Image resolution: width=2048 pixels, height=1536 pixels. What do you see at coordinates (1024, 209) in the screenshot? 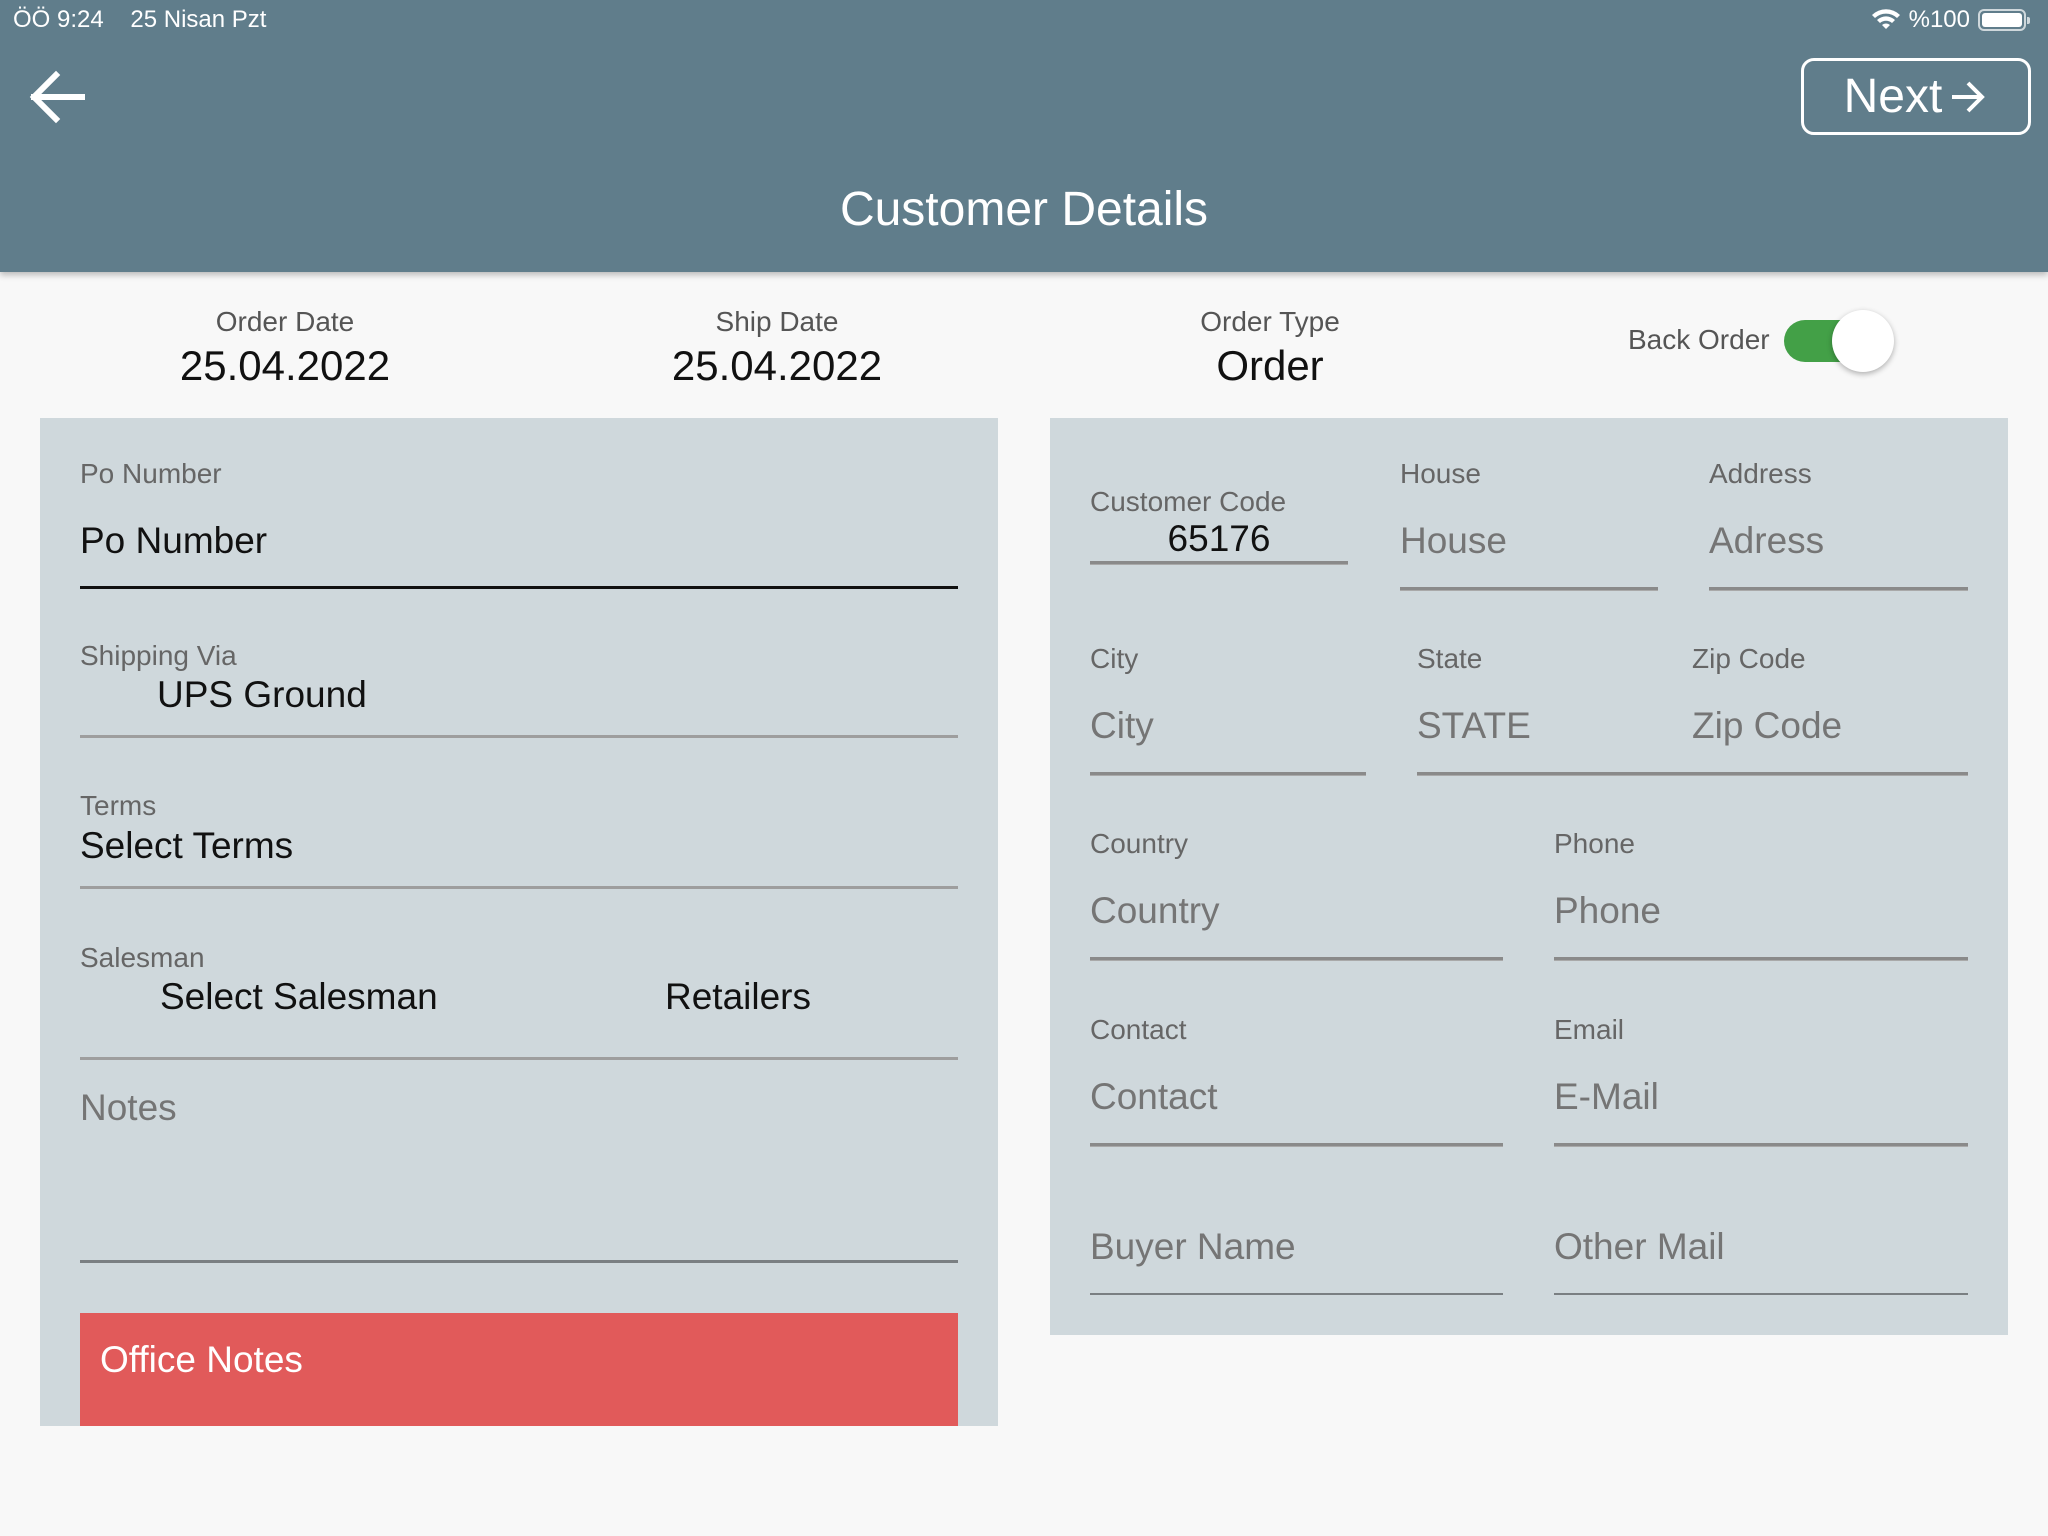
I see `page-title: Customer Details` at bounding box center [1024, 209].